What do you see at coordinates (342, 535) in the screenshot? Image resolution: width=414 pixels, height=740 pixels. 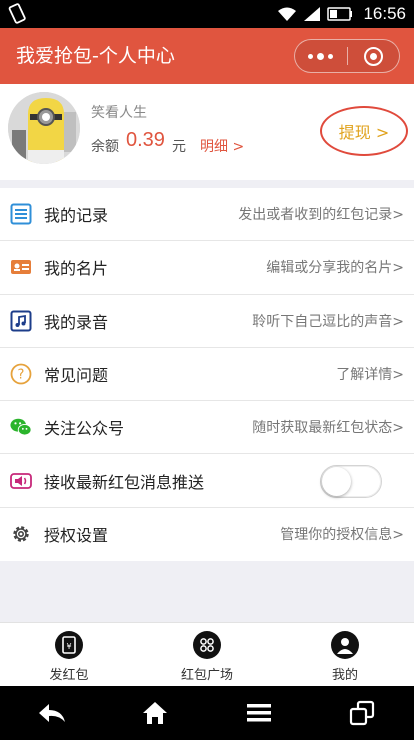 I see `menu-hint: 管理你的授权信息>` at bounding box center [342, 535].